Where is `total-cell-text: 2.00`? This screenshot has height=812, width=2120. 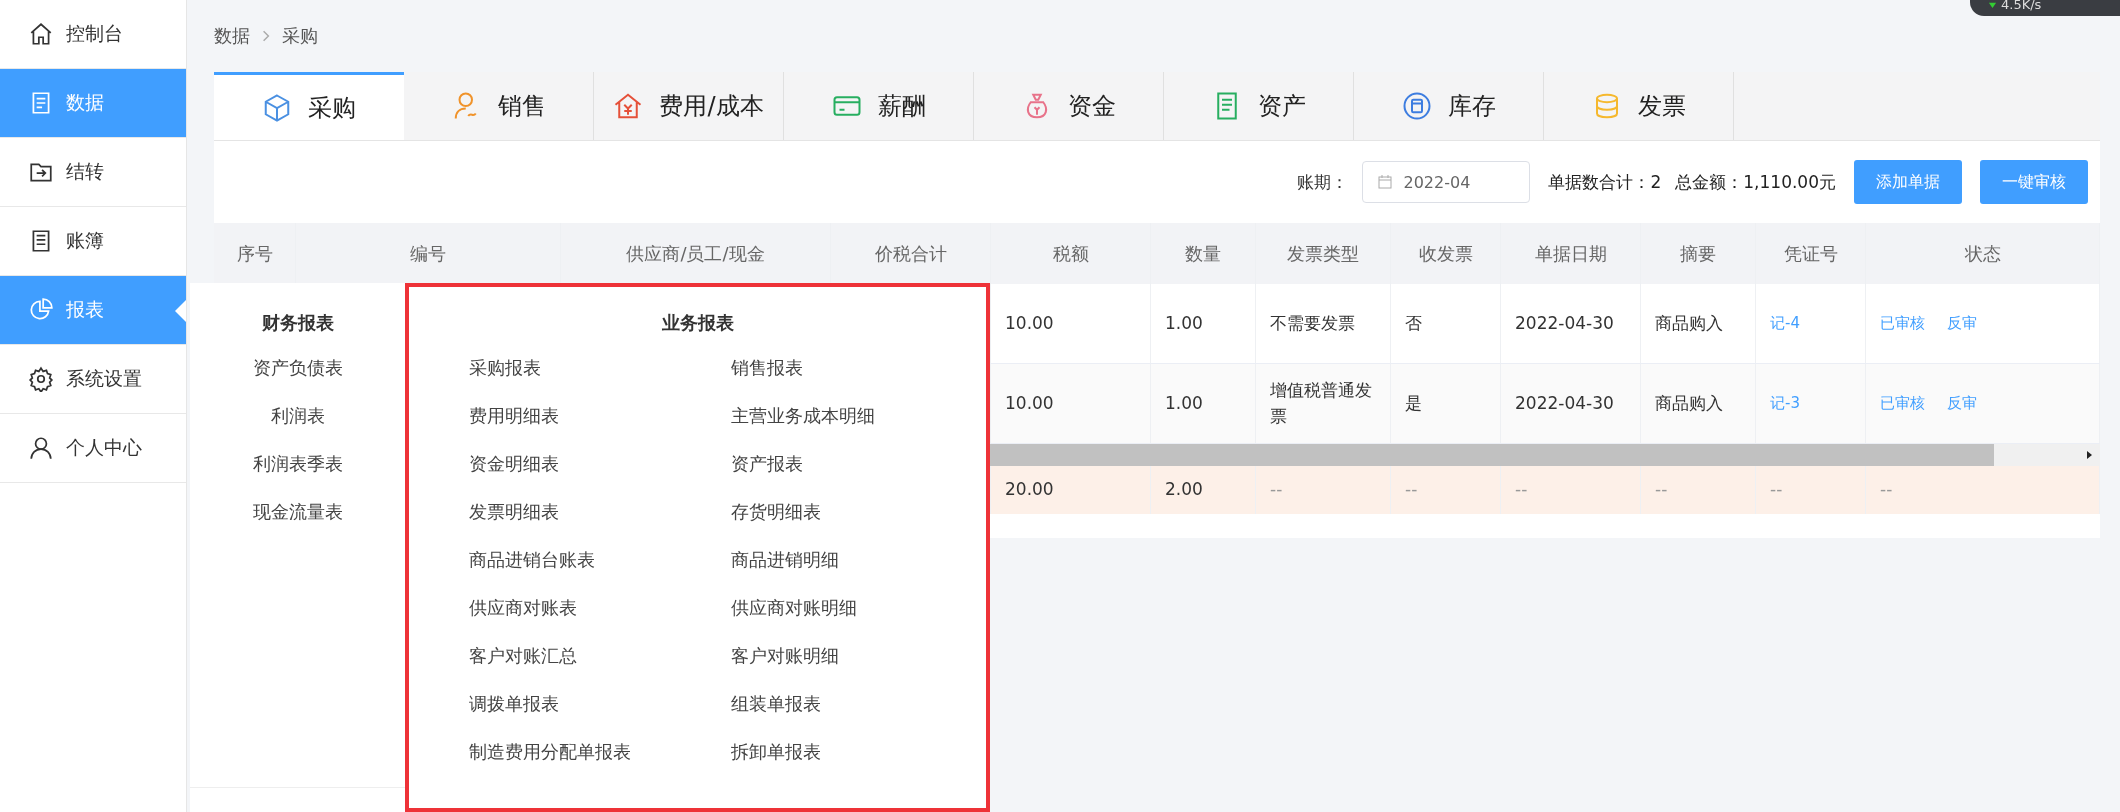 total-cell-text: 2.00 is located at coordinates (1184, 490).